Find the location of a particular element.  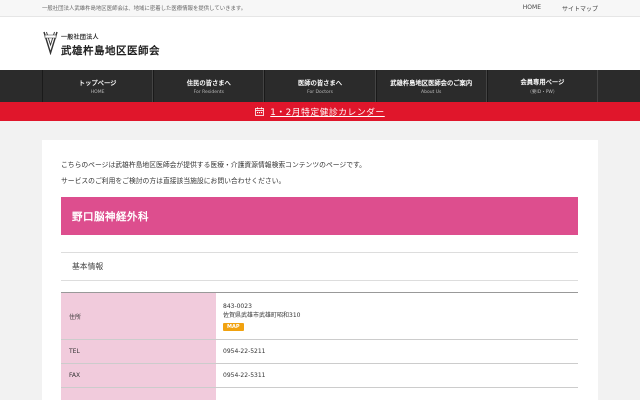

nav-item-residents: 住民の皆さまへ For Residents is located at coordinates (209, 86).